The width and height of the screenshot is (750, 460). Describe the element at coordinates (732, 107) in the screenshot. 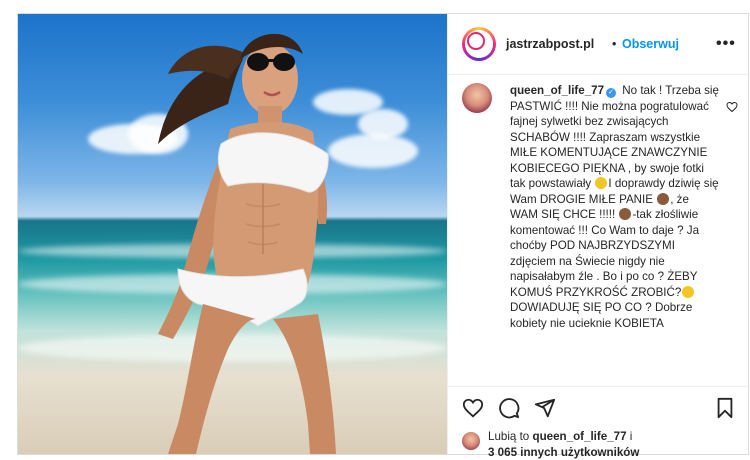

I see `comment-like-heart-icon` at that location.